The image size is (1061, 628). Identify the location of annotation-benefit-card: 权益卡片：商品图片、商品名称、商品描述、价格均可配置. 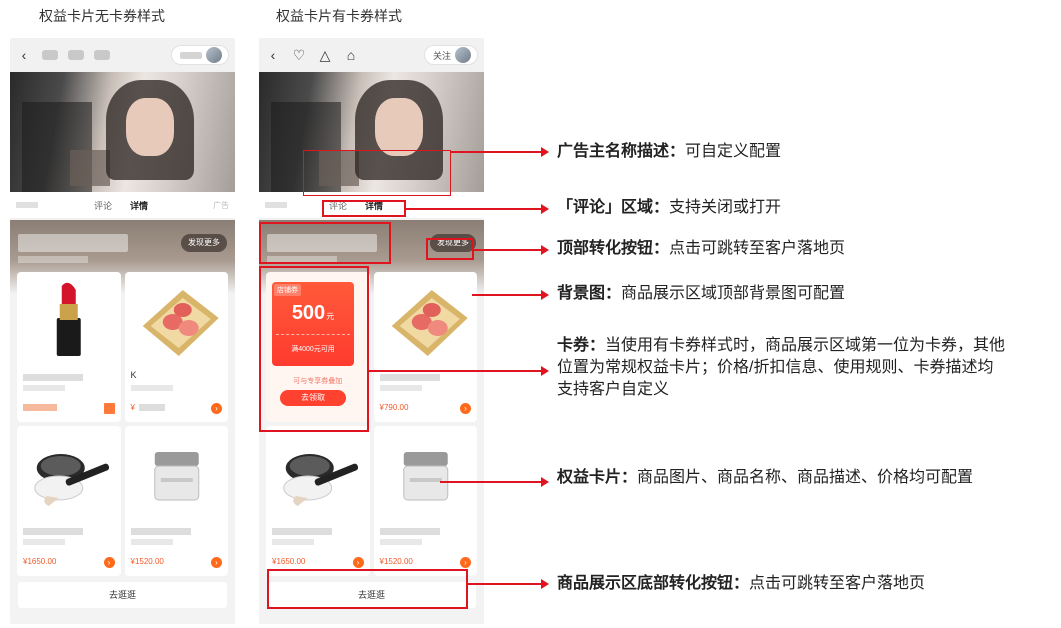
(802, 478).